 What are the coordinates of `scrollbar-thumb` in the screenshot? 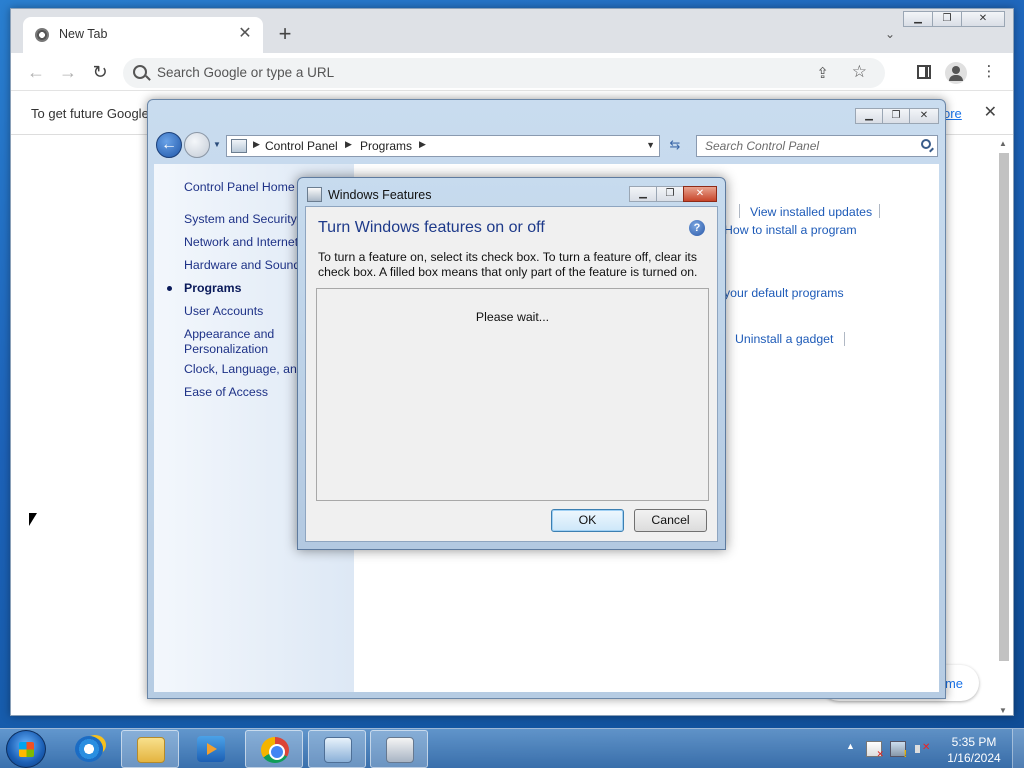 It's located at (1004, 407).